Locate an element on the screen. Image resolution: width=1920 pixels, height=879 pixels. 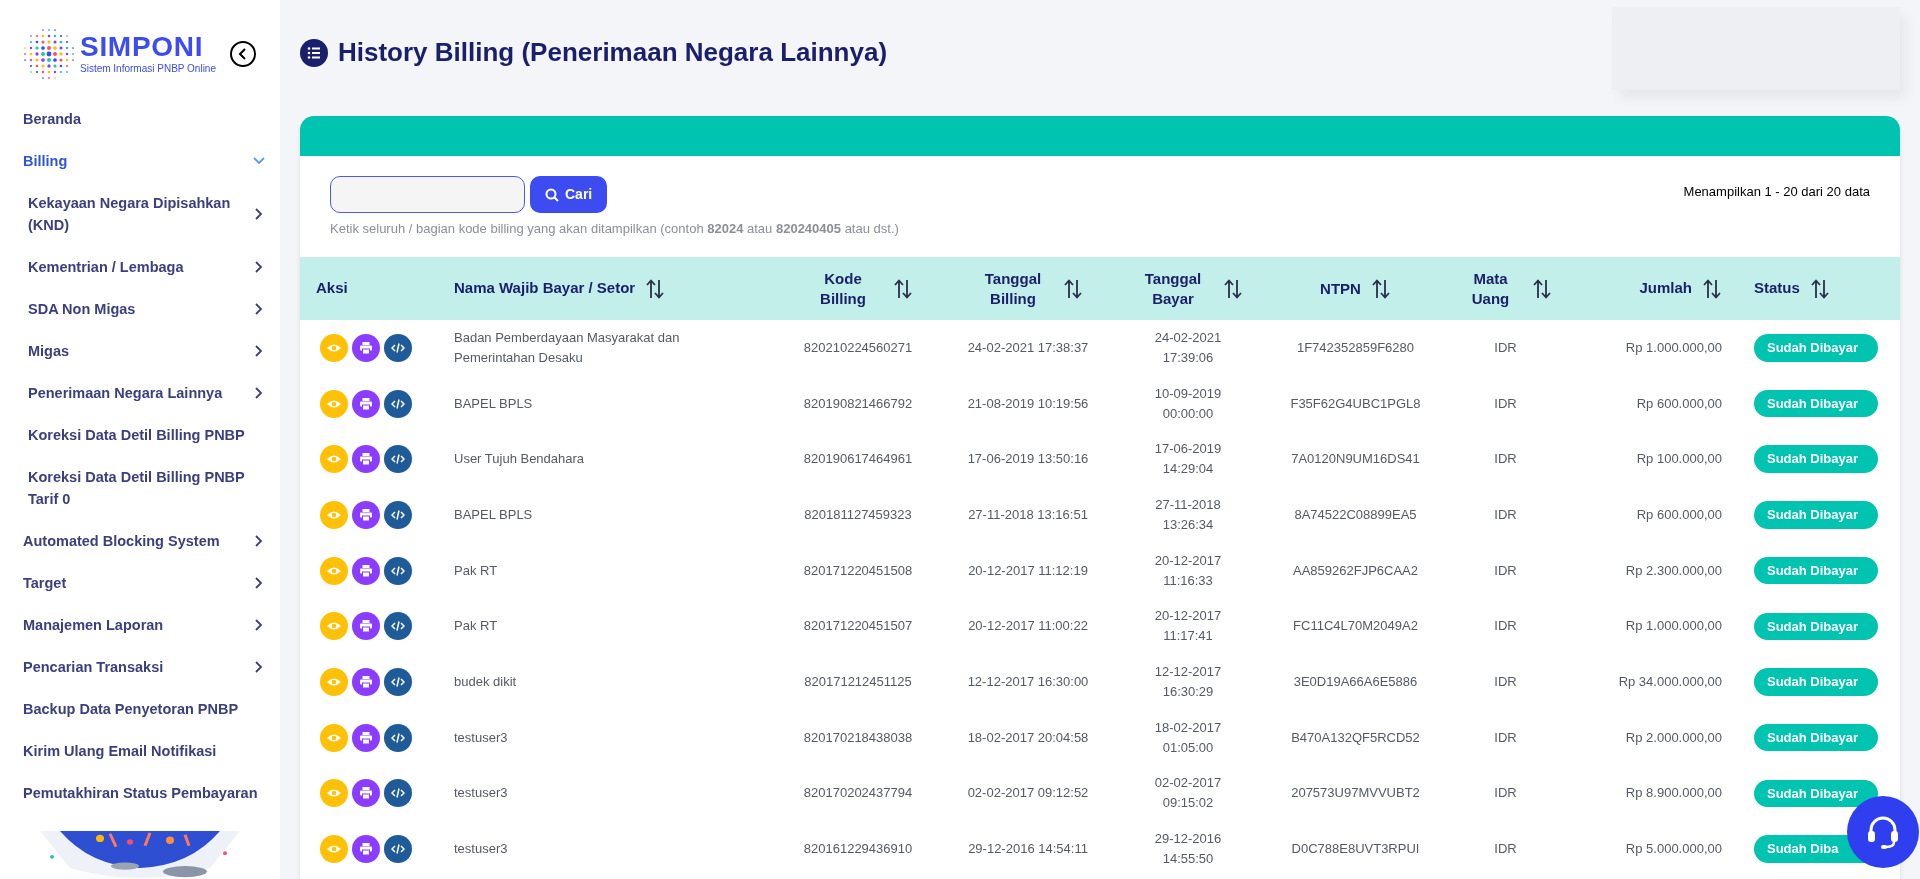
submenu-item: Koreksi Data Detil Billing PNBP is located at coordinates (140, 435).